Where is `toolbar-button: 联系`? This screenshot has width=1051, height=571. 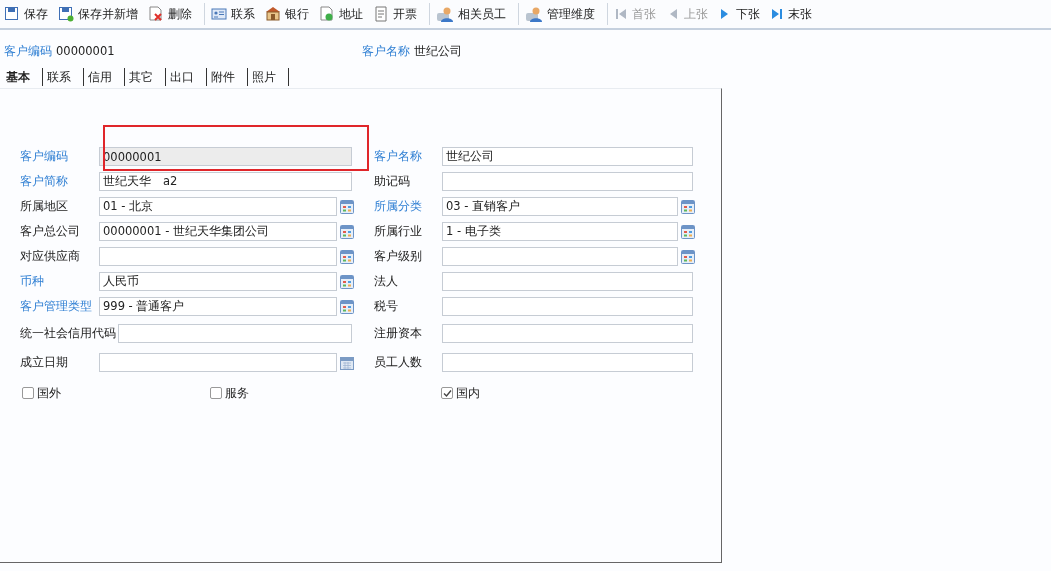 toolbar-button: 联系 is located at coordinates (236, 14).